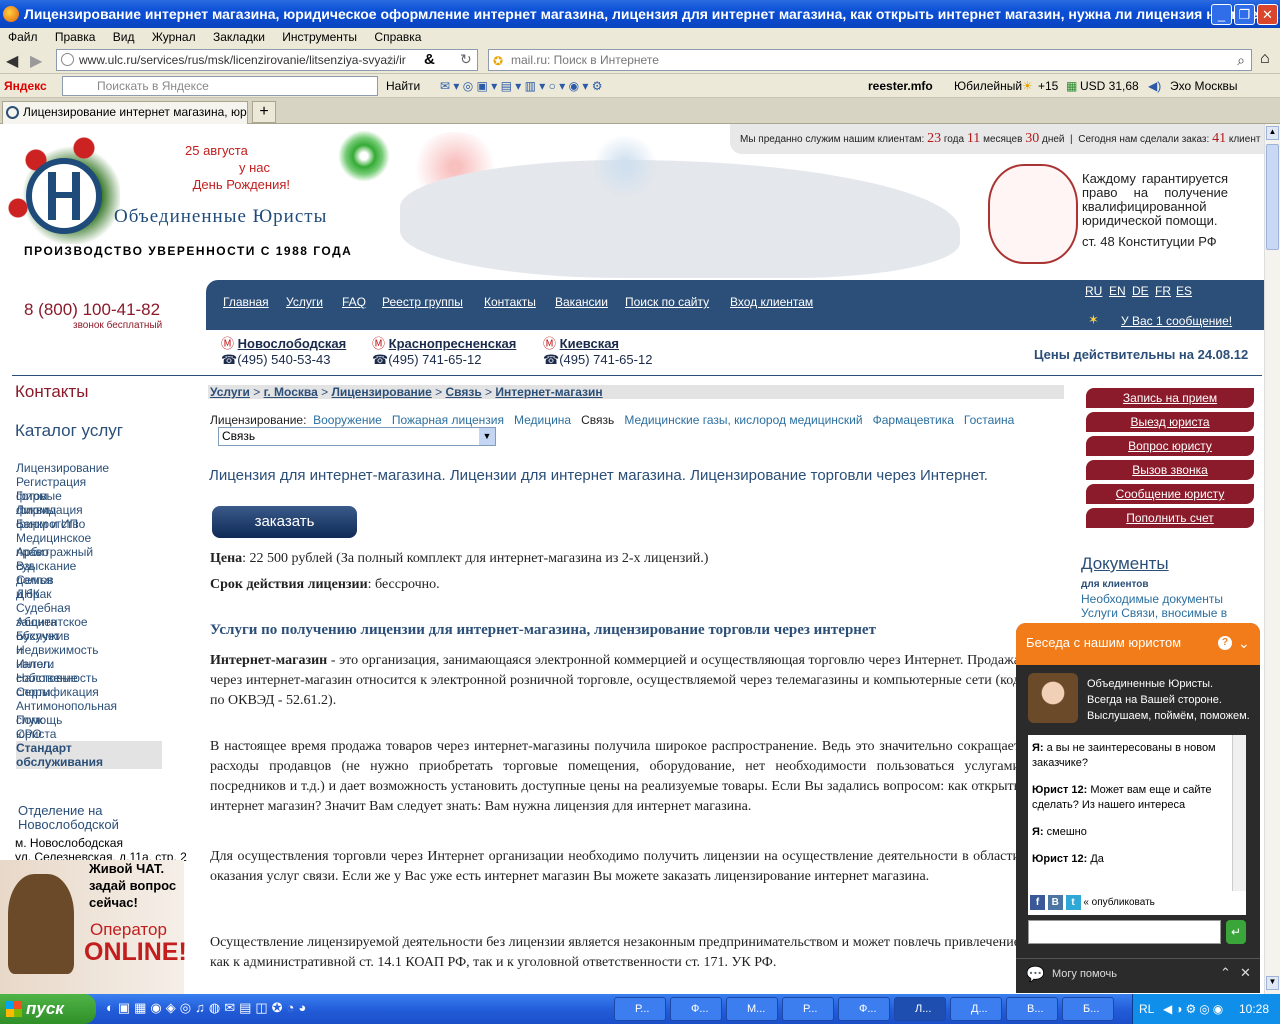 Image resolution: width=1280 pixels, height=1024 pixels. I want to click on sidebar-item: Сертификация, so click(57, 692).